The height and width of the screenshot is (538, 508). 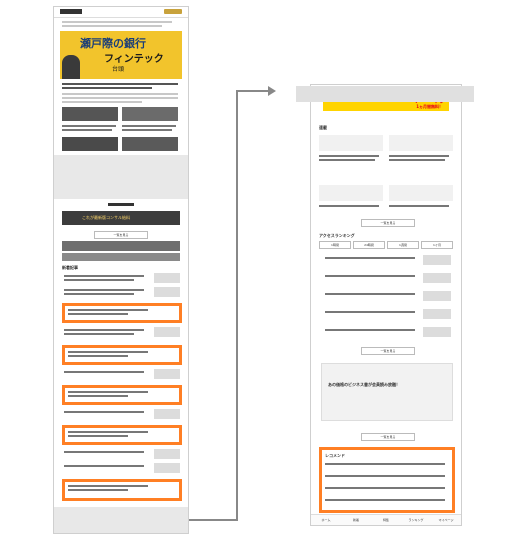 I want to click on ad-banner-second, so click(x=121, y=257).